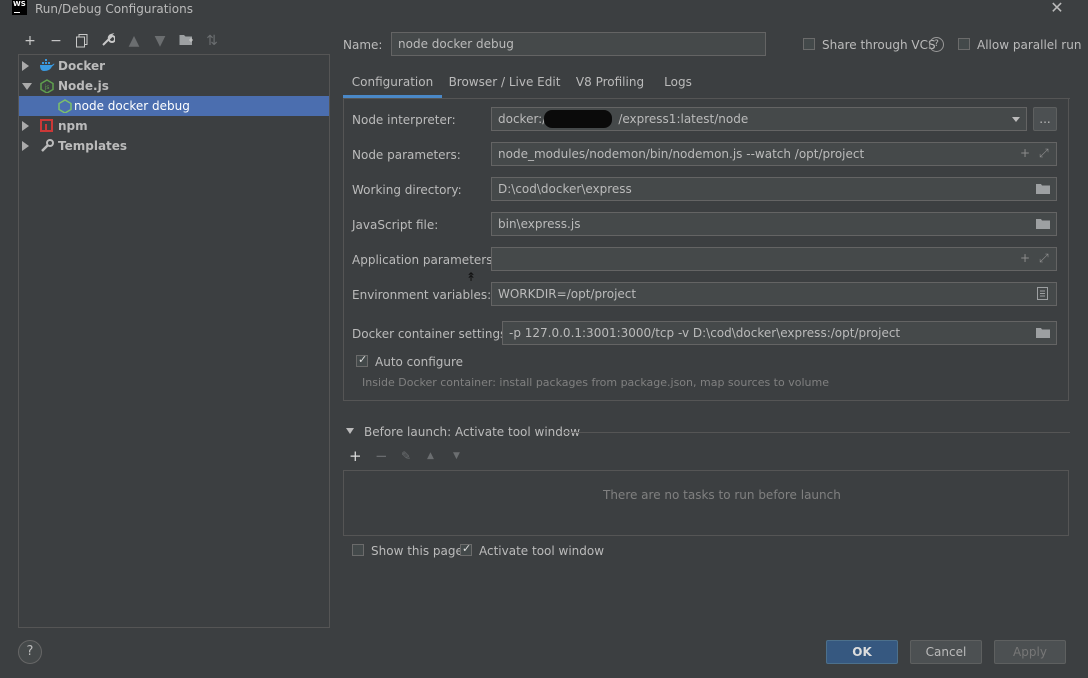 This screenshot has width=1088, height=678. I want to click on webstorm-logo-icon: WS, so click(19, 7).